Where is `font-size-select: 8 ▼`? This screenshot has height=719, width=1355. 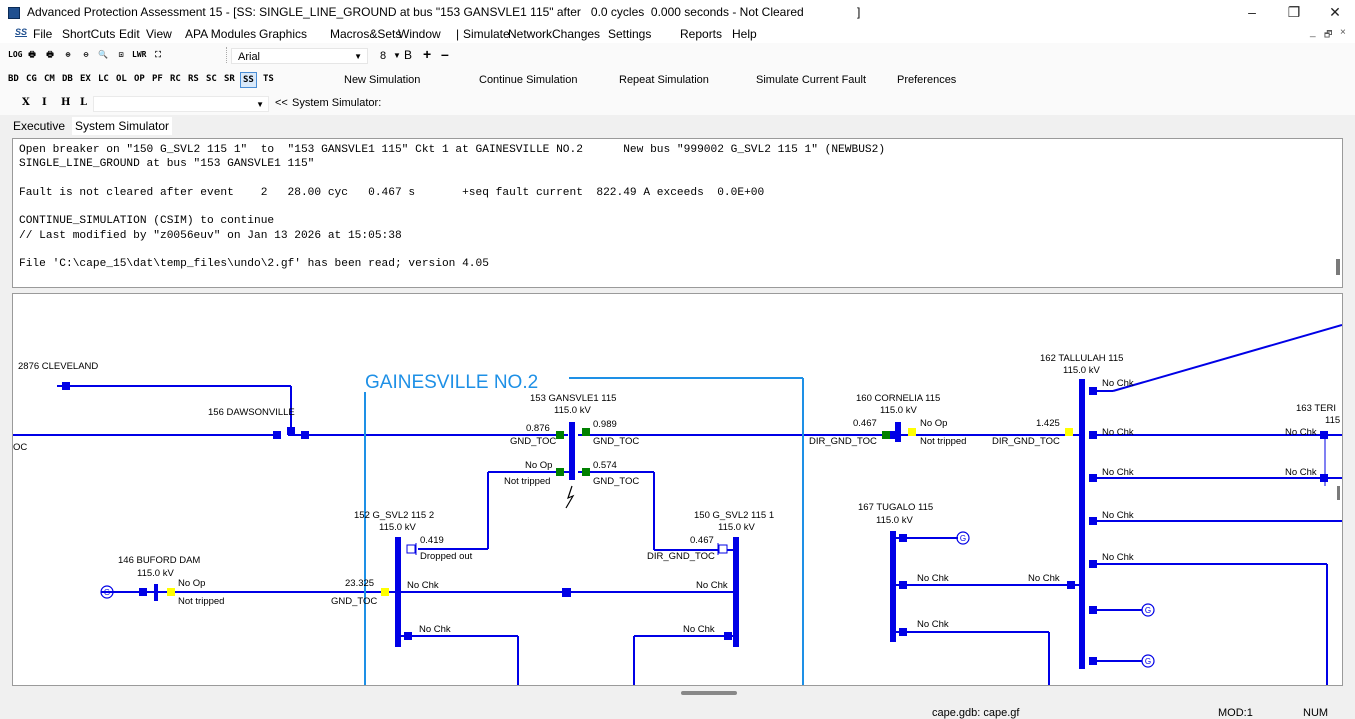 font-size-select: 8 ▼ is located at coordinates (387, 56).